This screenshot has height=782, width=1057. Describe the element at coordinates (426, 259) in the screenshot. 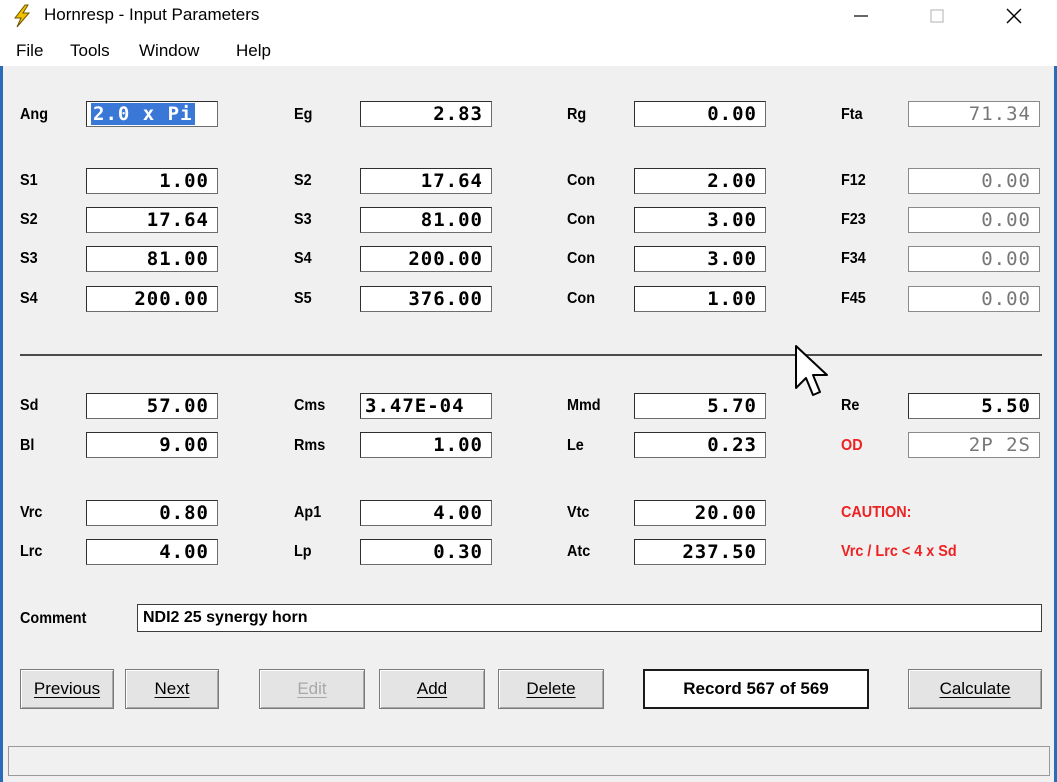

I see `input-s4: 200.00` at that location.